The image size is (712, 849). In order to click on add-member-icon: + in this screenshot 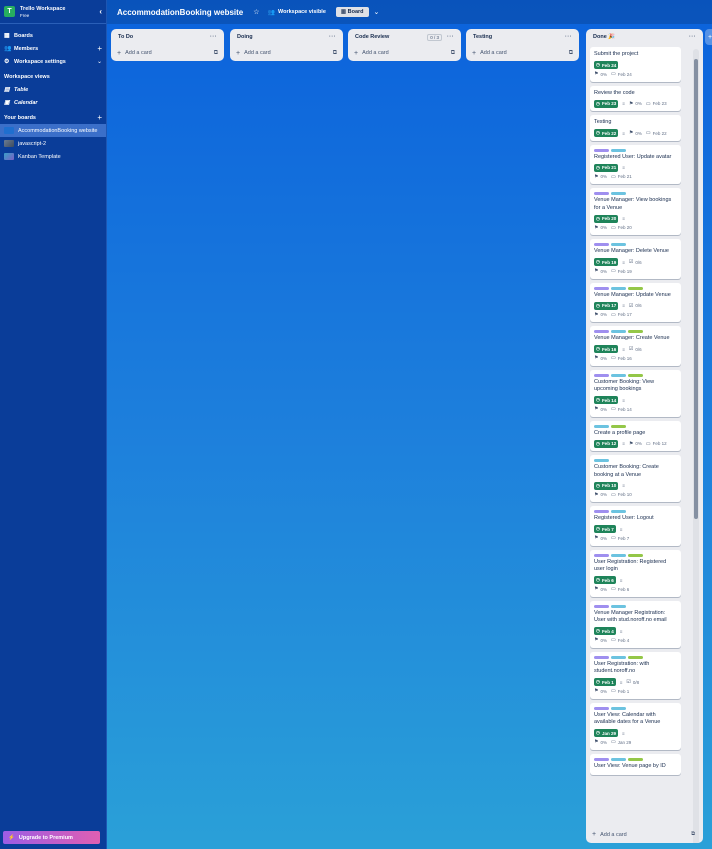, I will do `click(99, 48)`.